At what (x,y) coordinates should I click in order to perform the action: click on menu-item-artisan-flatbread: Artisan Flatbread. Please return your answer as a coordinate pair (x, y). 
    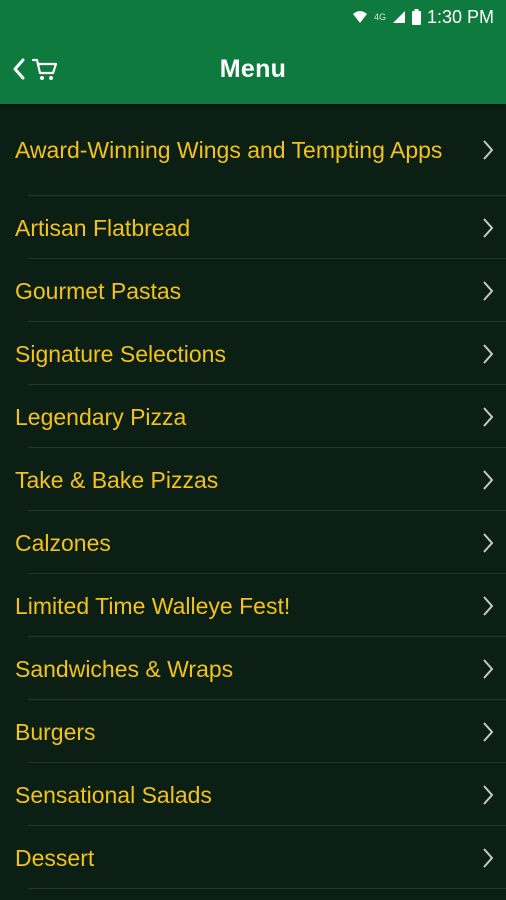
    Looking at the image, I should click on (253, 227).